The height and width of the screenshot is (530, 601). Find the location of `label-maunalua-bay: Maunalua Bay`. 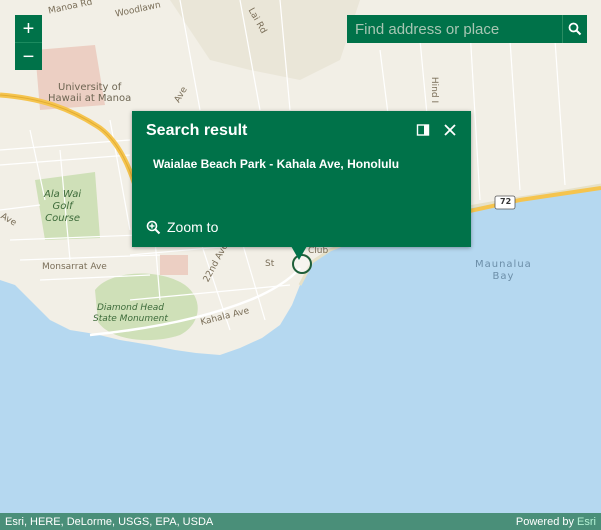

label-maunalua-bay: Maunalua Bay is located at coordinates (503, 270).